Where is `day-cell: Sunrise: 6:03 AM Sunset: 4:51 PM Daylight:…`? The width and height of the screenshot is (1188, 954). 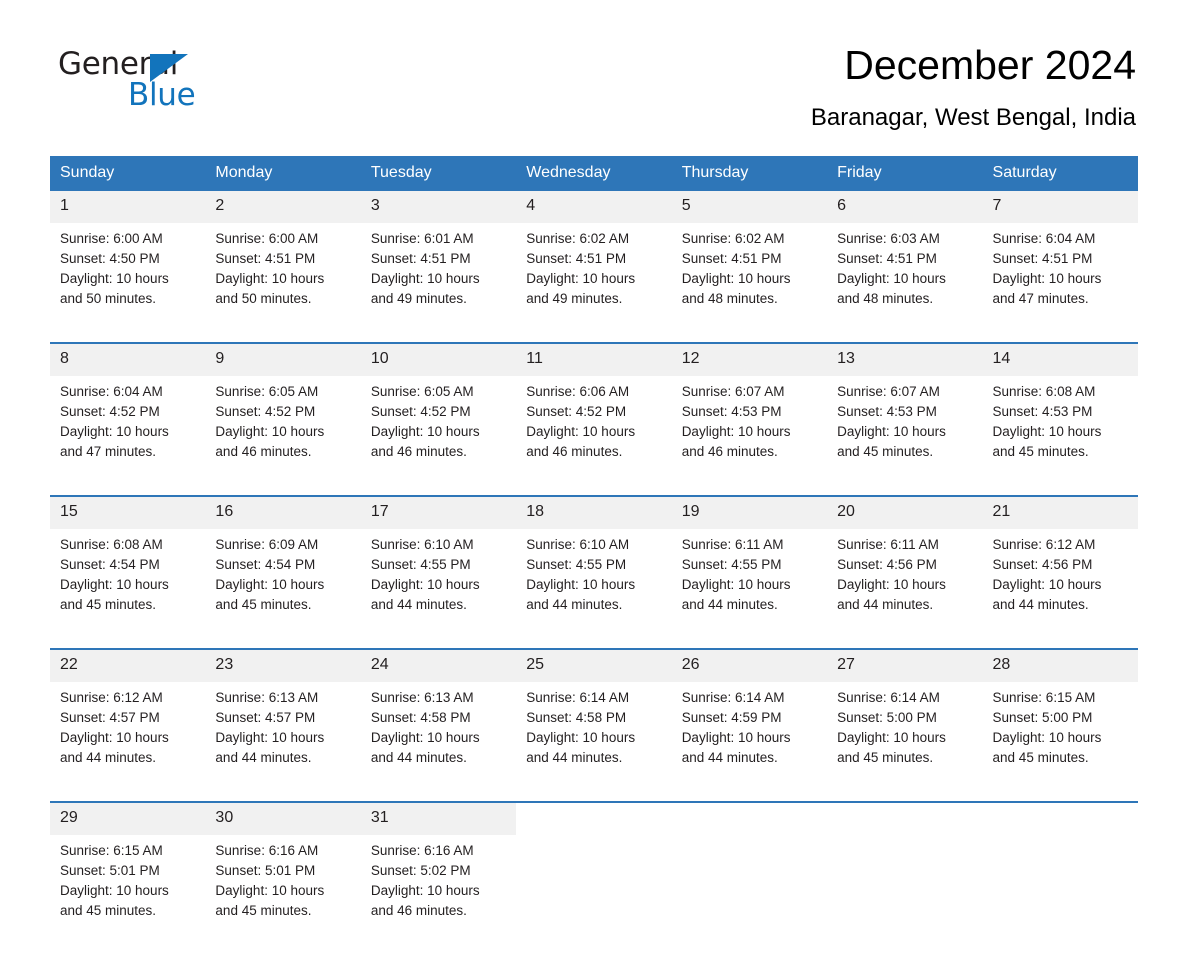 day-cell: Sunrise: 6:03 AM Sunset: 4:51 PM Daylight:… is located at coordinates (905, 283).